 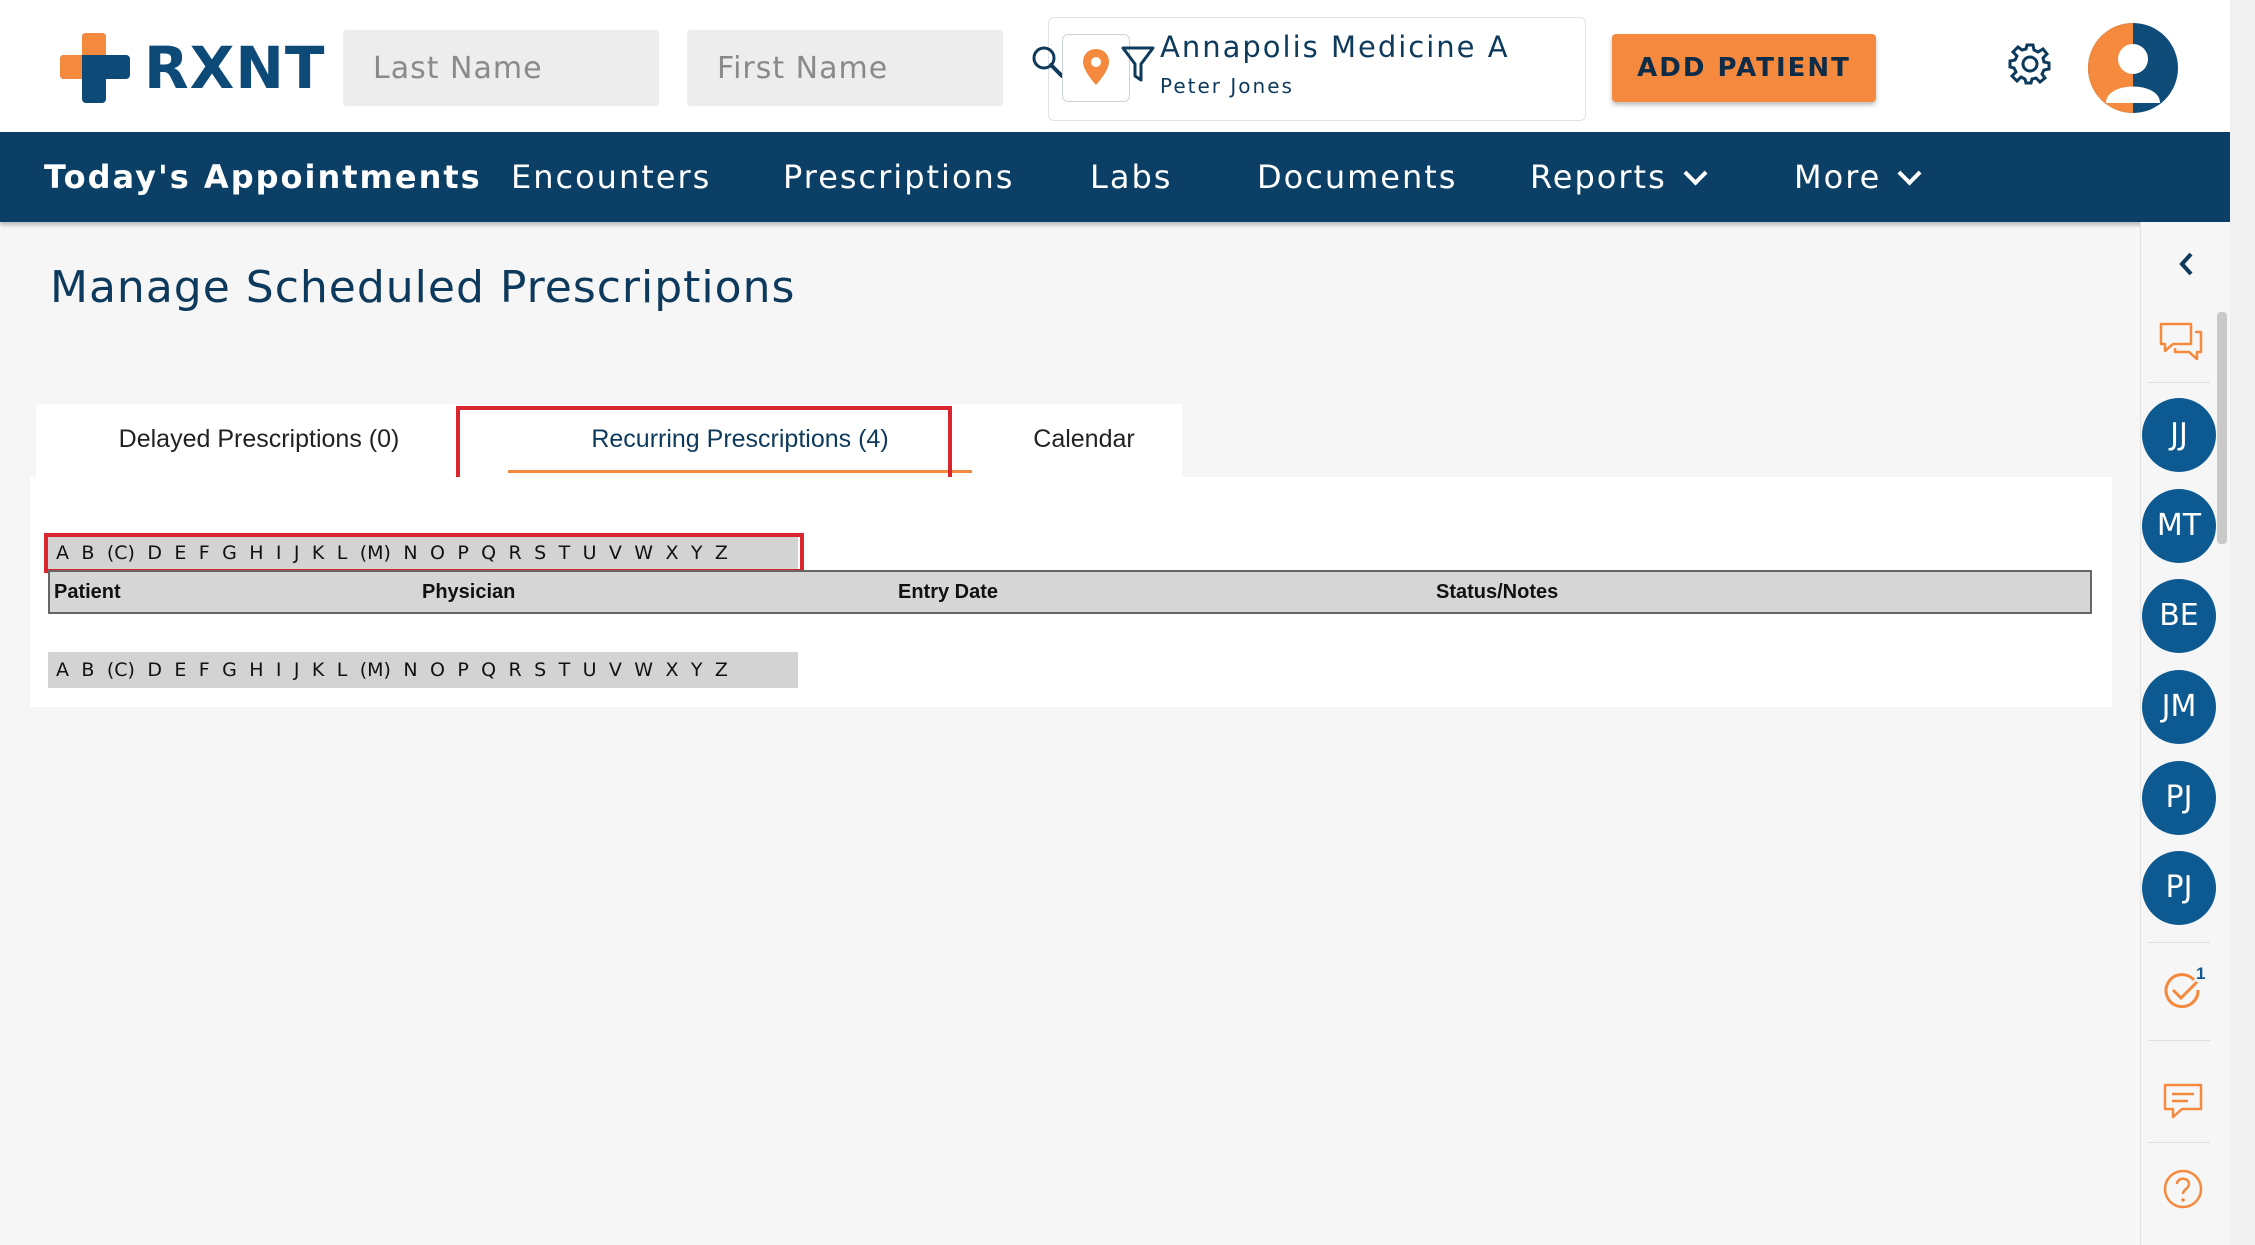 What do you see at coordinates (1227, 86) in the screenshot?
I see `location-user: Peter Jones` at bounding box center [1227, 86].